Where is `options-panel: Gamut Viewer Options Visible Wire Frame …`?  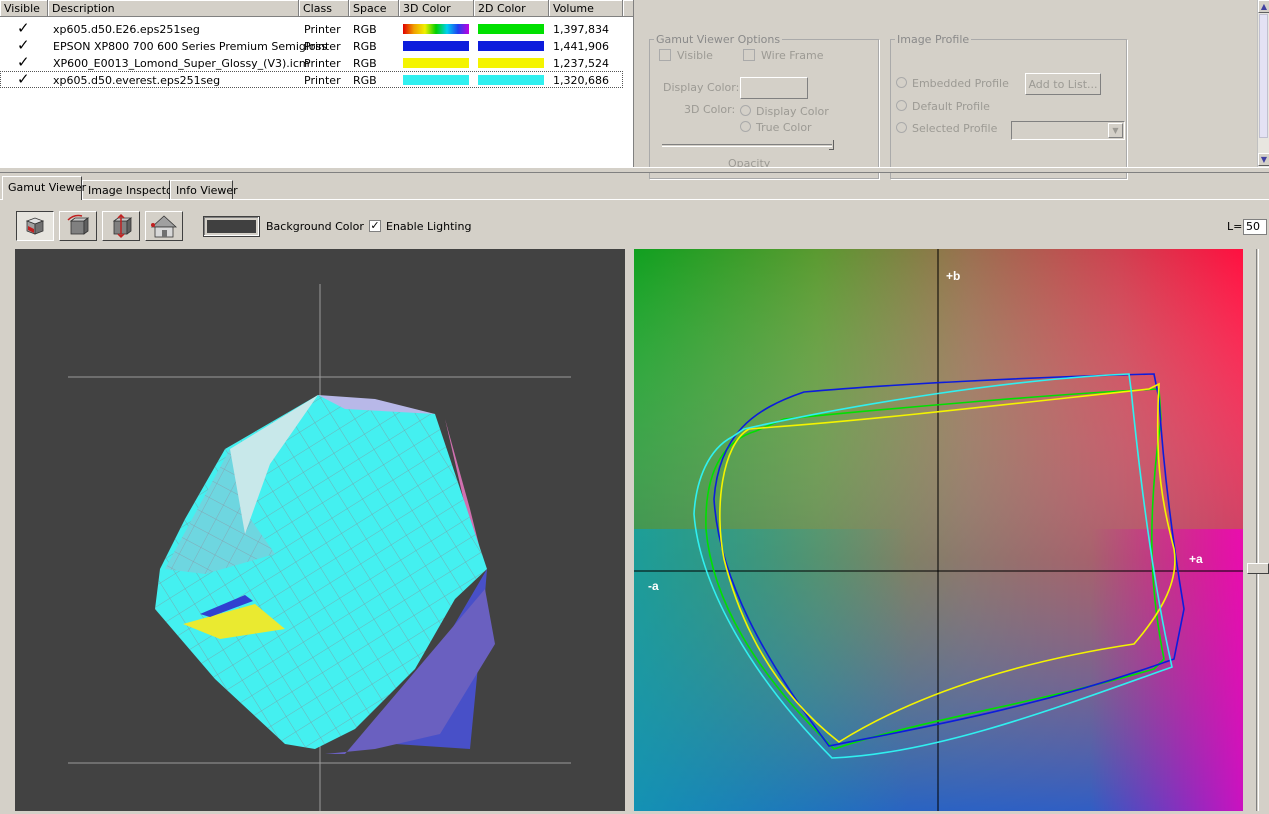
options-panel: Gamut Viewer Options Visible Wire Frame … is located at coordinates (954, 89).